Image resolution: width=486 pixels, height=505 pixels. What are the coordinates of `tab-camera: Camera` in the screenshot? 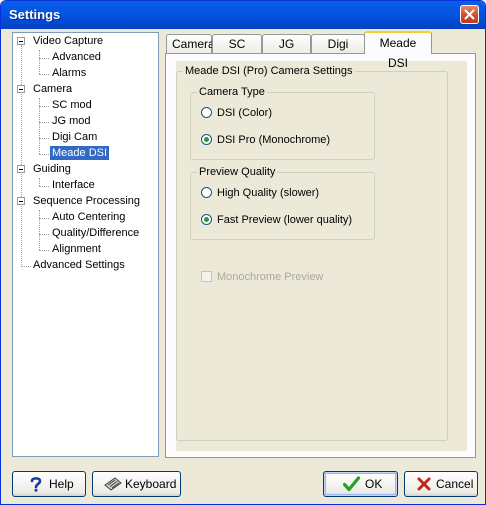 It's located at (190, 43).